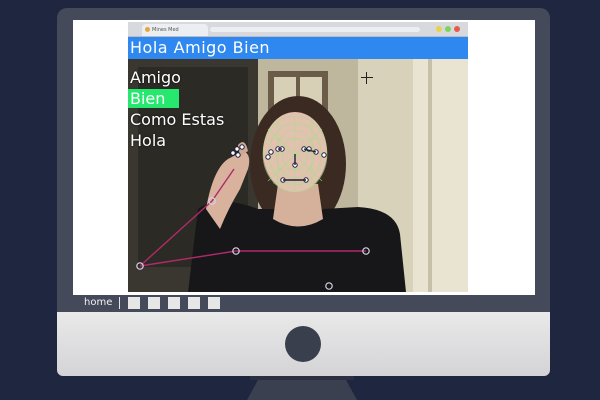 Image resolution: width=600 pixels, height=400 pixels. What do you see at coordinates (303, 344) in the screenshot?
I see `power-button` at bounding box center [303, 344].